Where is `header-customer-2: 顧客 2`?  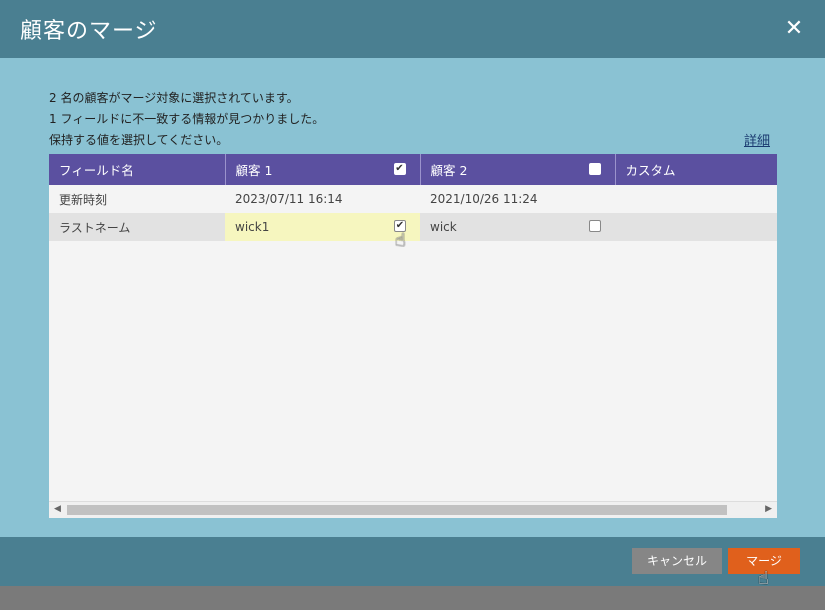
header-customer-2: 顧客 2 is located at coordinates (518, 169).